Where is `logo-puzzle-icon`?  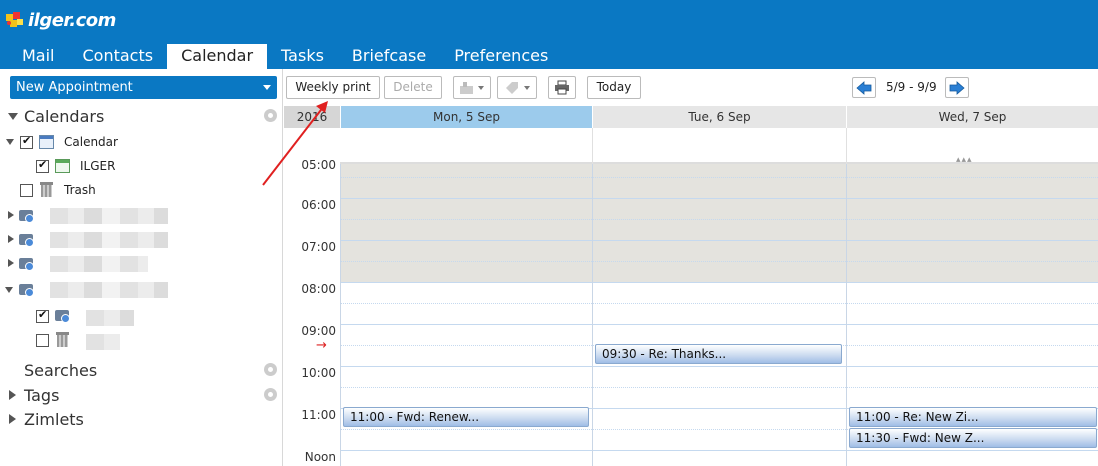
logo-puzzle-icon is located at coordinates (16, 20).